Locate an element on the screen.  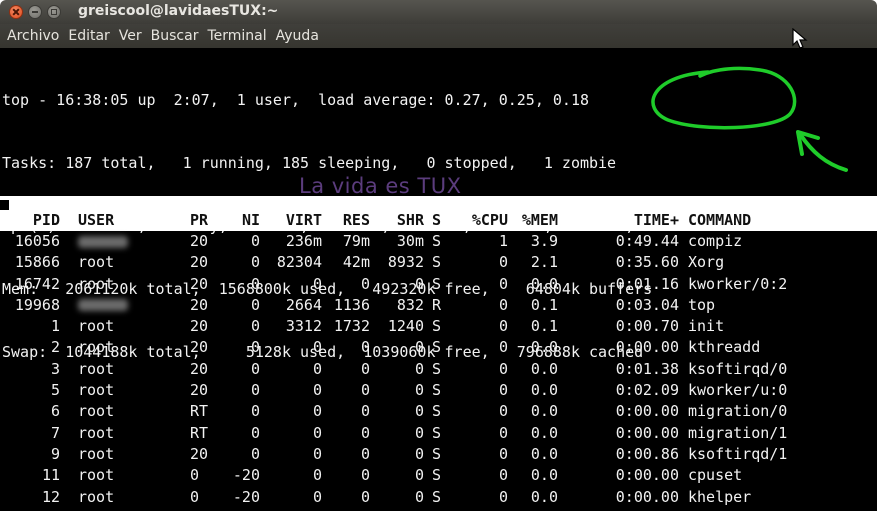
shr-cell: 832 is located at coordinates (410, 304).